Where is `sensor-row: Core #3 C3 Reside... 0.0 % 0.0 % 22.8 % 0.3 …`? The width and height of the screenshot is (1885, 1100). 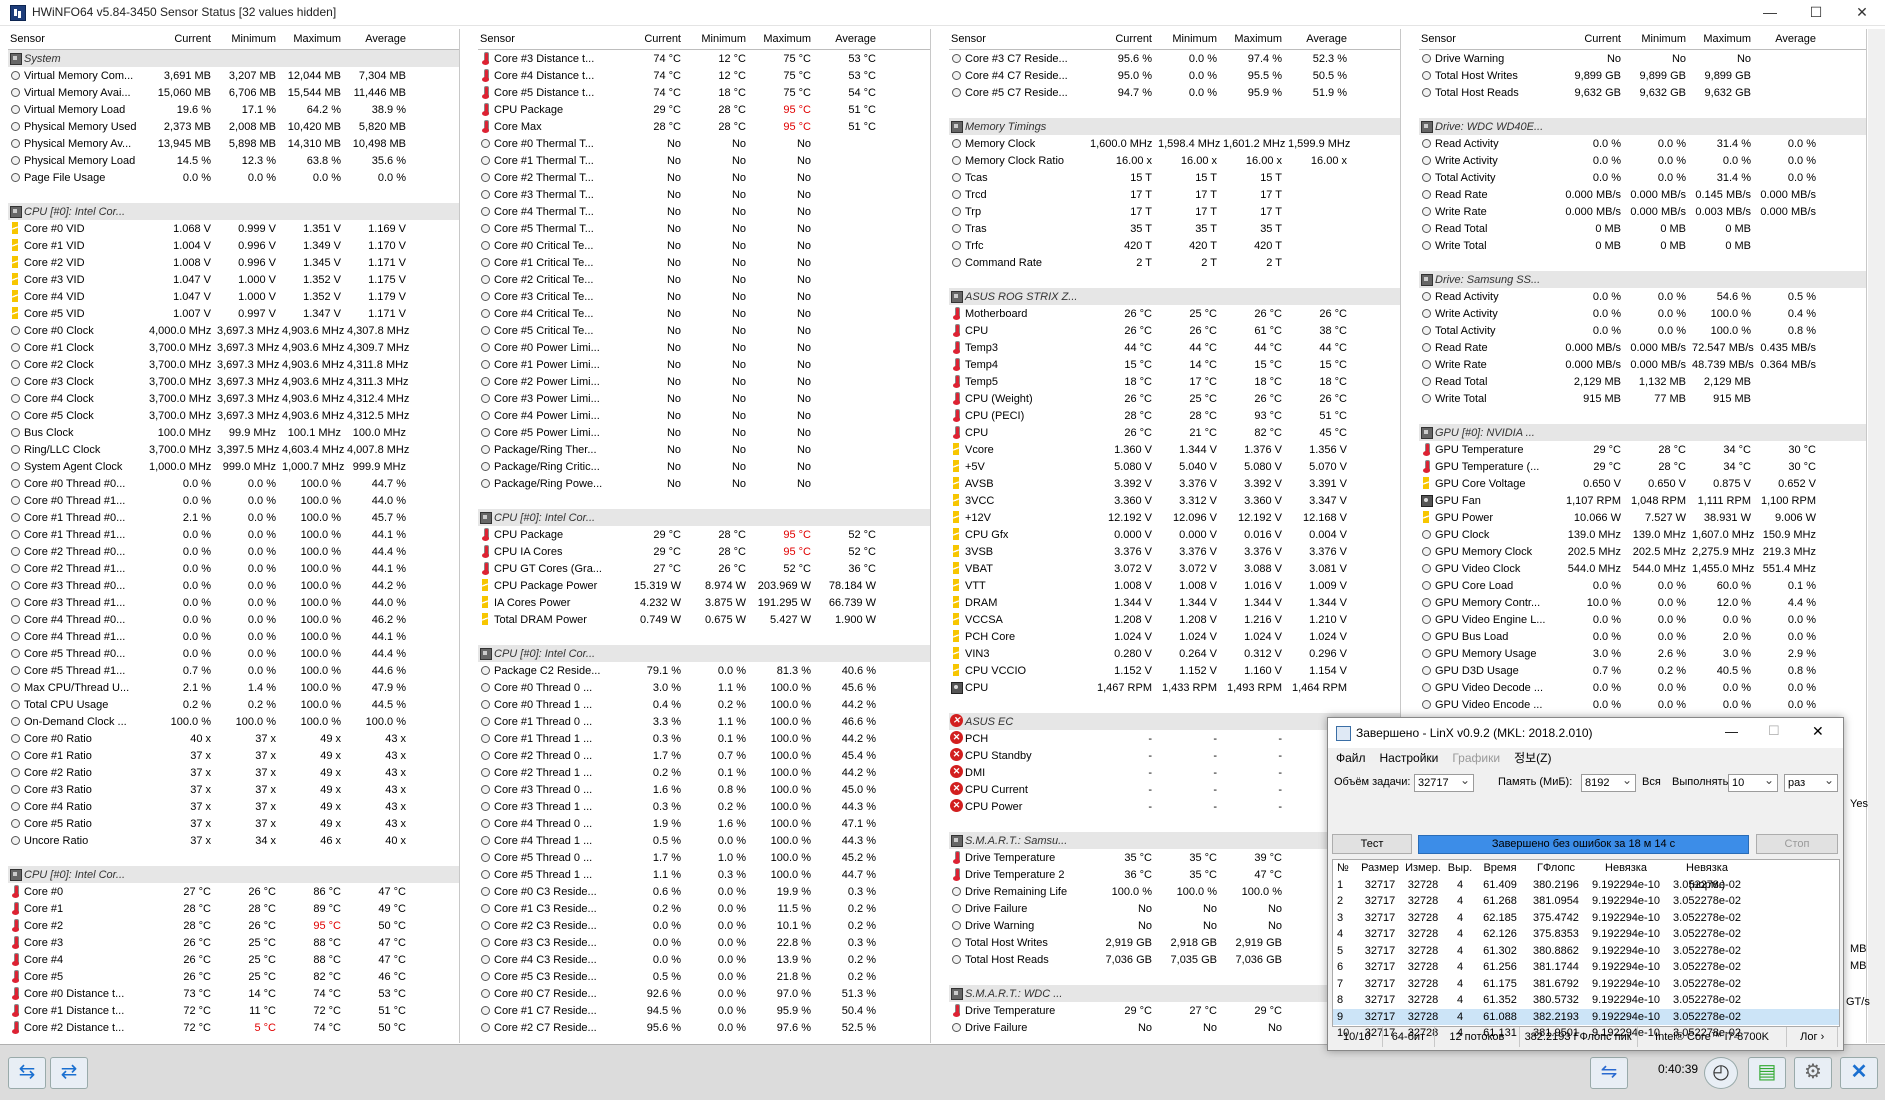
sensor-row: Core #3 C3 Reside... 0.0 % 0.0 % 22.8 % 0.3 … is located at coordinates (704, 942).